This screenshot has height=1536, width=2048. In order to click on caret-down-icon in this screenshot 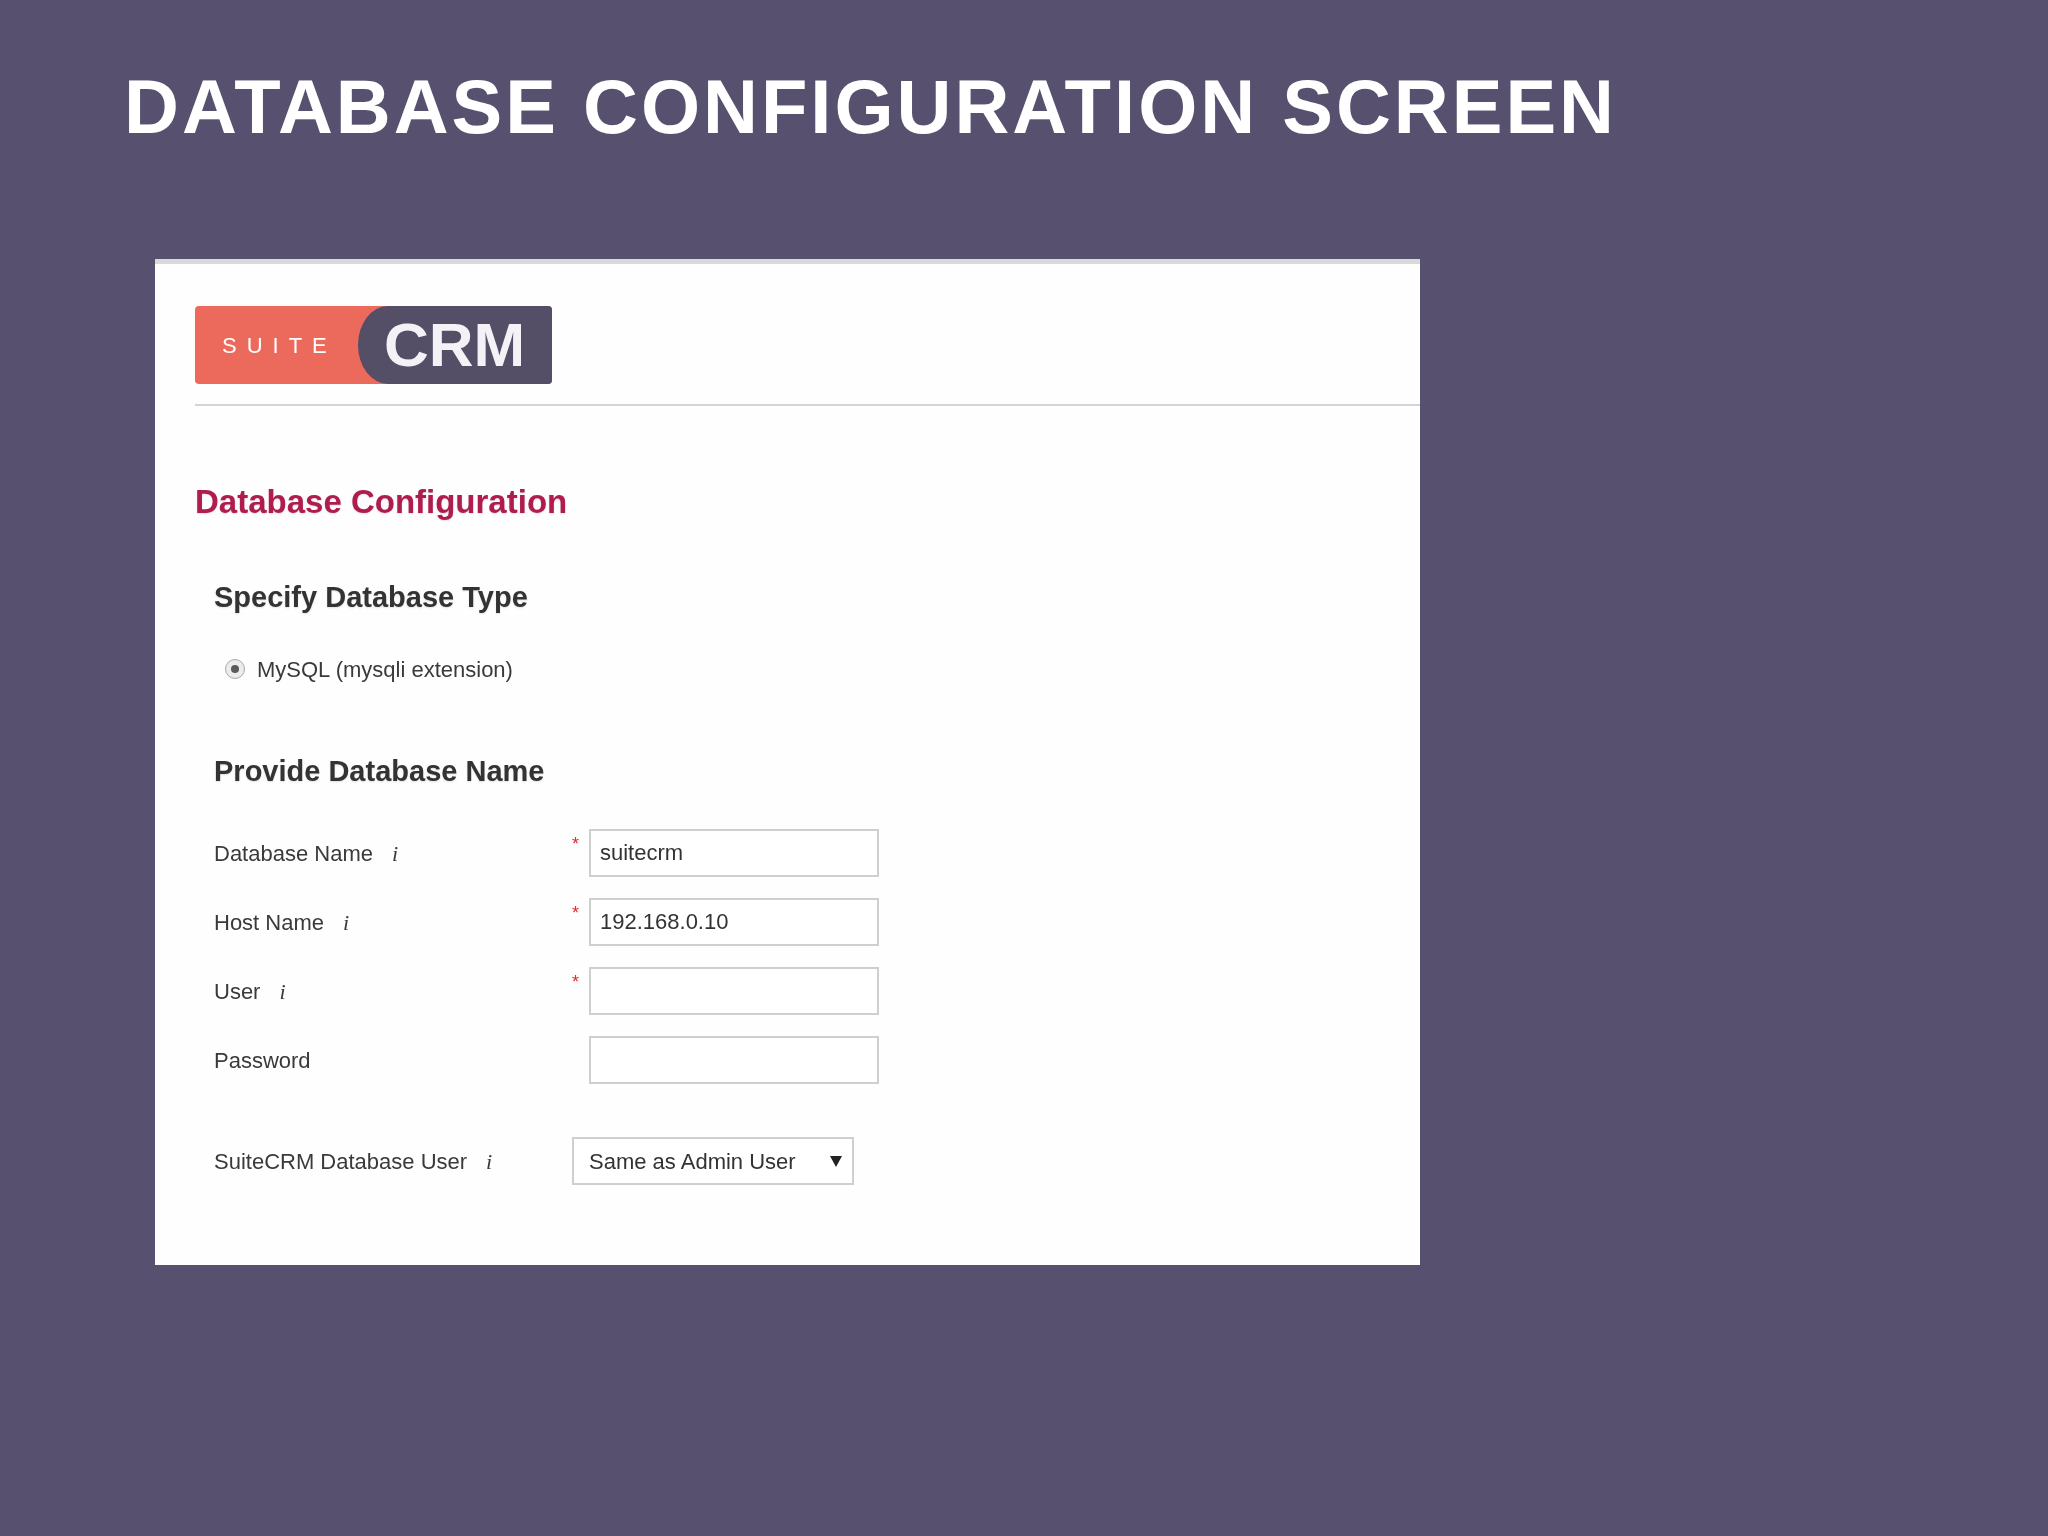, I will do `click(836, 1161)`.